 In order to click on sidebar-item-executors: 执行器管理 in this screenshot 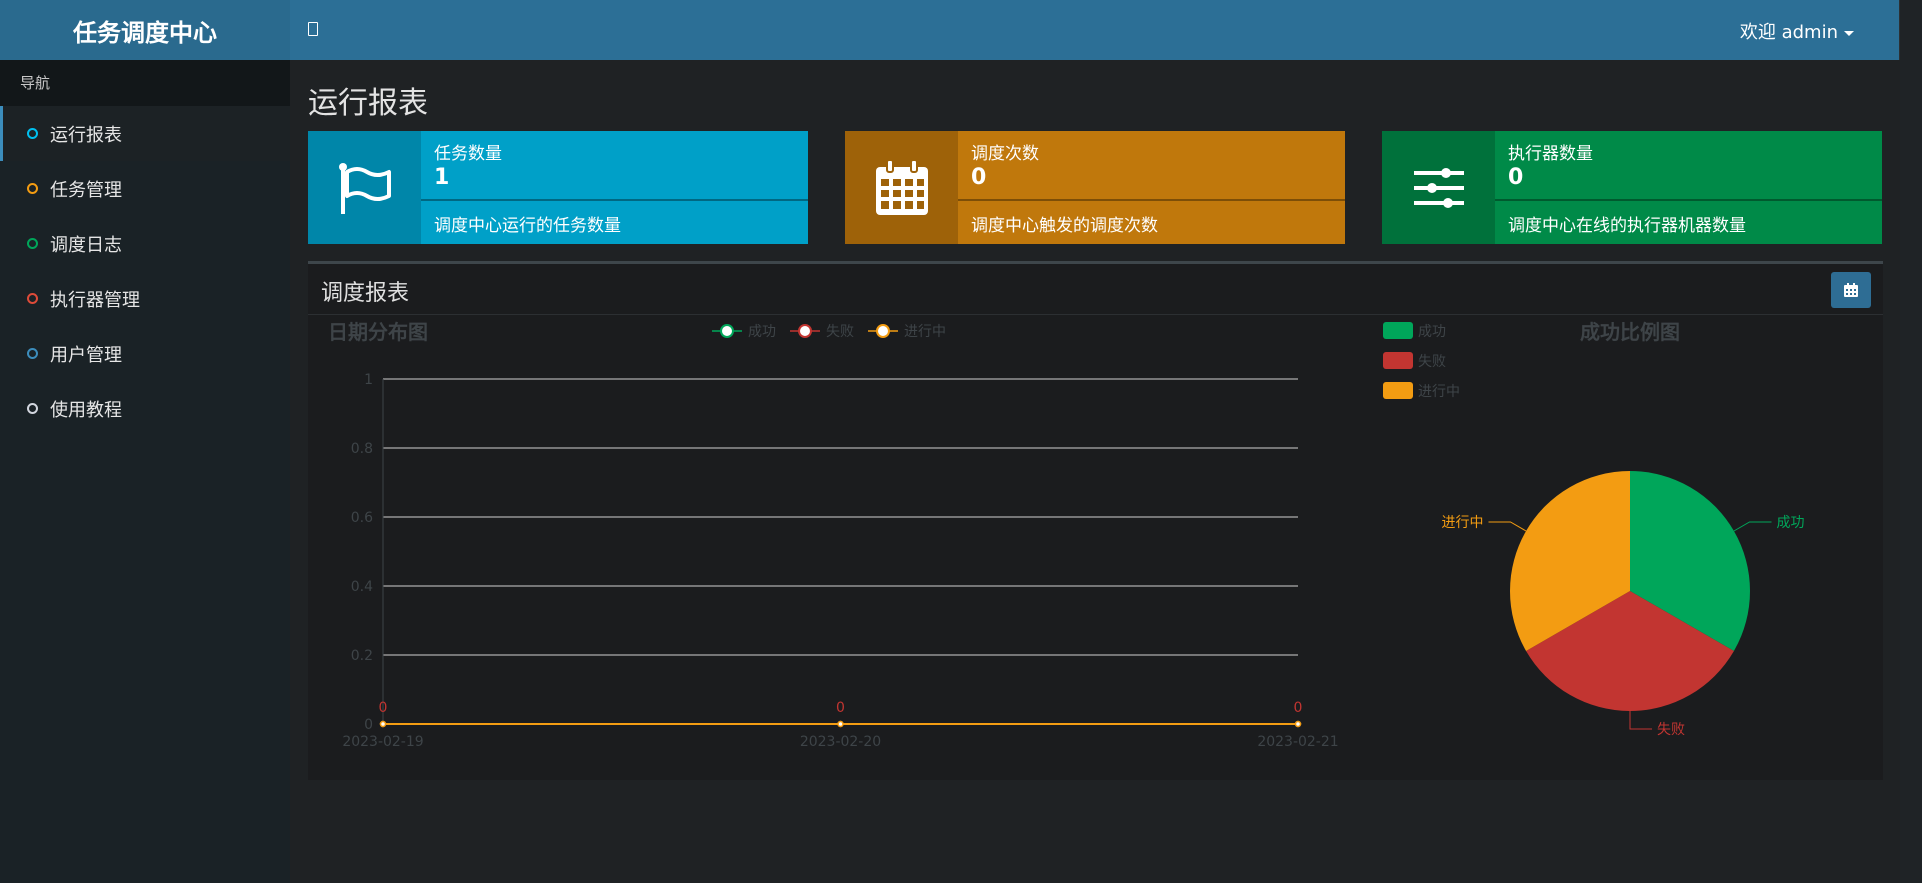, I will do `click(145, 298)`.